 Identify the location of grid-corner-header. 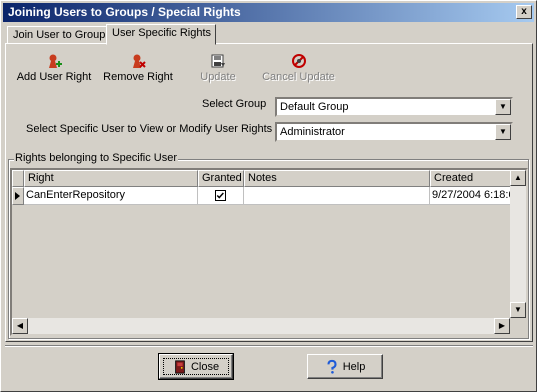
(18, 178).